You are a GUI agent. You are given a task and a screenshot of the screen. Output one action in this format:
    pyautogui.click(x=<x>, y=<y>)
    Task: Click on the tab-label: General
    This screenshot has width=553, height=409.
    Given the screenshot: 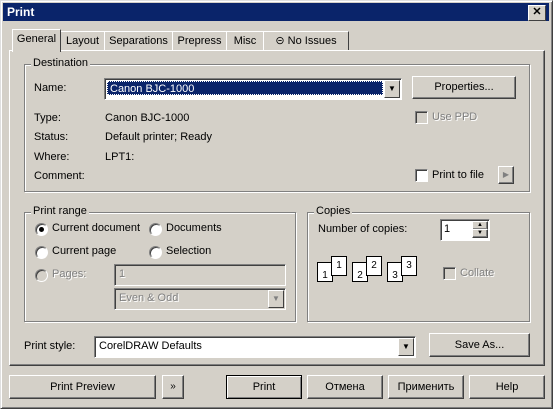 What is the action you would take?
    pyautogui.click(x=36, y=39)
    